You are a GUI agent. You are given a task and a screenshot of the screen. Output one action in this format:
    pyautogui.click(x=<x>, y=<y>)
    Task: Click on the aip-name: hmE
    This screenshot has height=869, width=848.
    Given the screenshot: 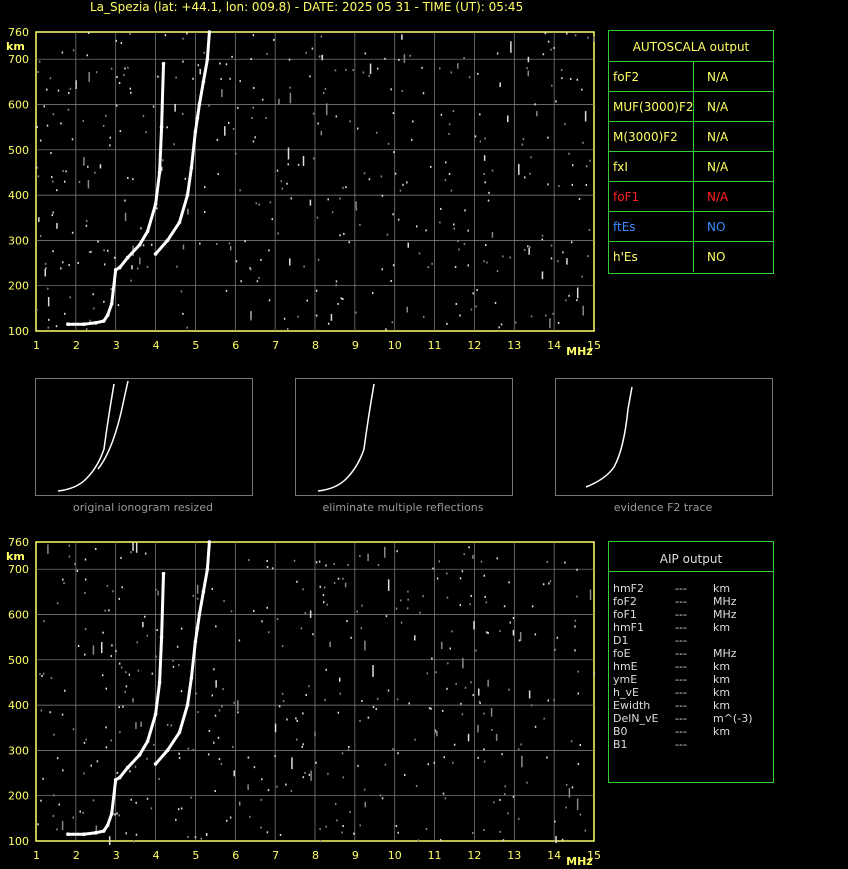 What is the action you would take?
    pyautogui.click(x=625, y=666)
    